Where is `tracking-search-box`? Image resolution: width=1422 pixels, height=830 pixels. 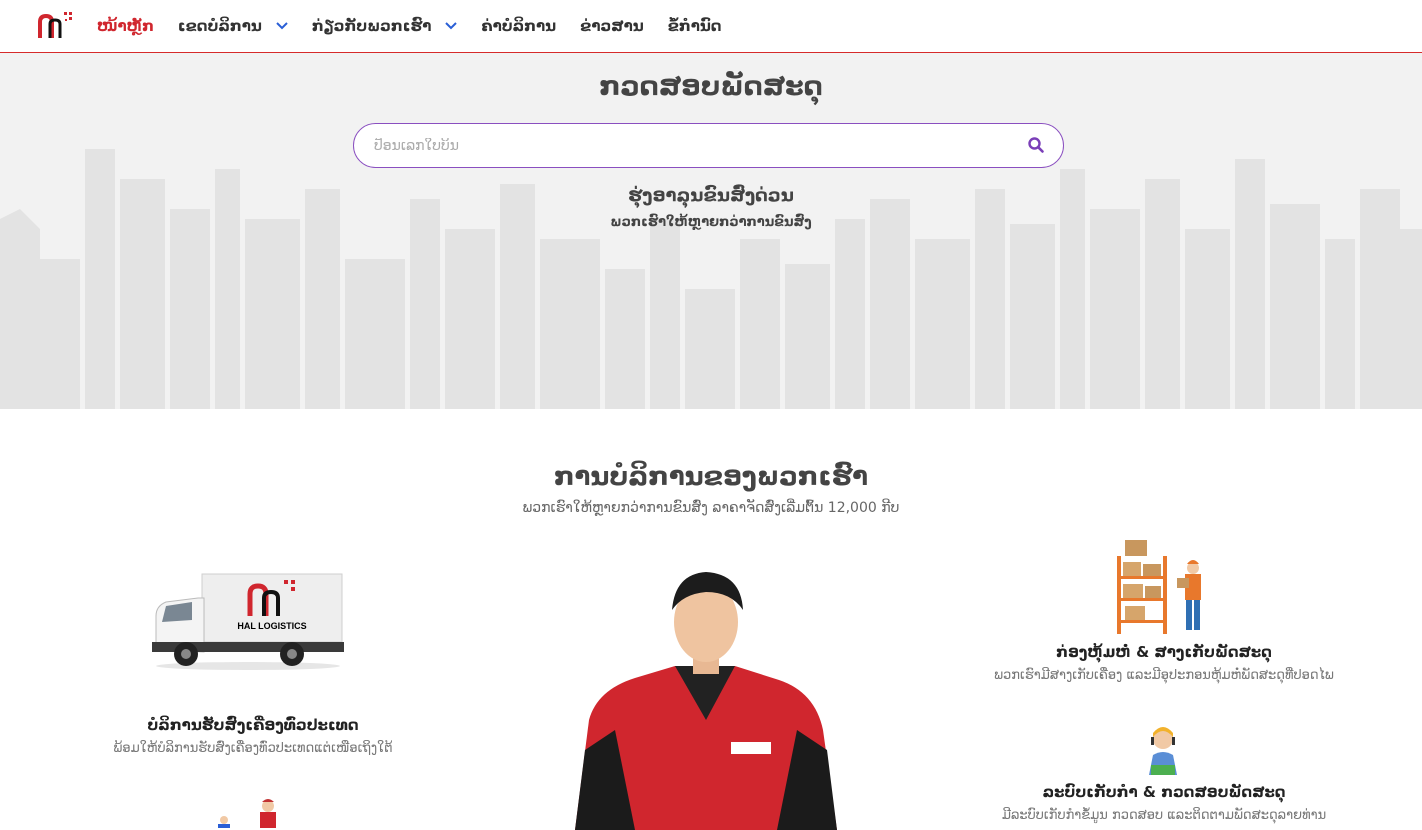 tracking-search-box is located at coordinates (708, 145).